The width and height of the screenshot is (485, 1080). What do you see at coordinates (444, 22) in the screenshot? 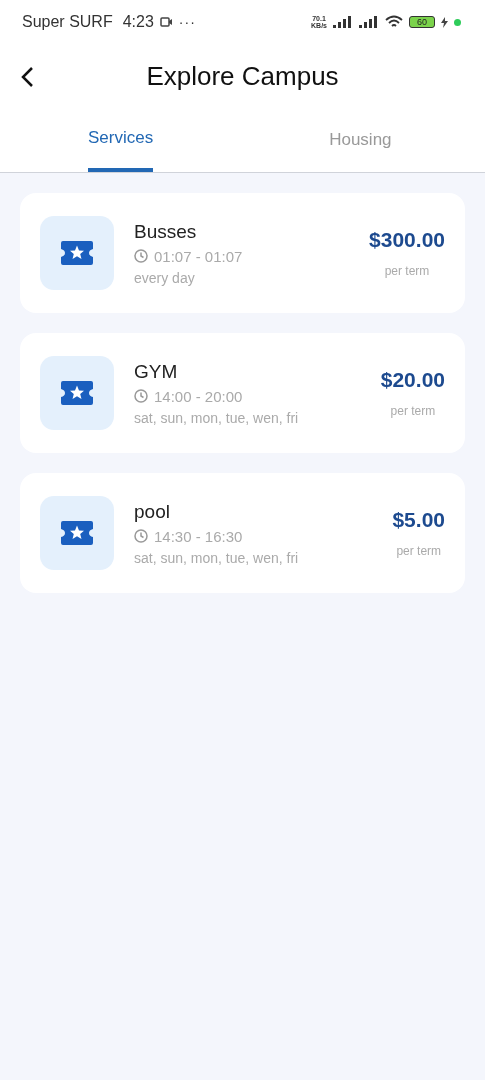
I see `charging-icon` at bounding box center [444, 22].